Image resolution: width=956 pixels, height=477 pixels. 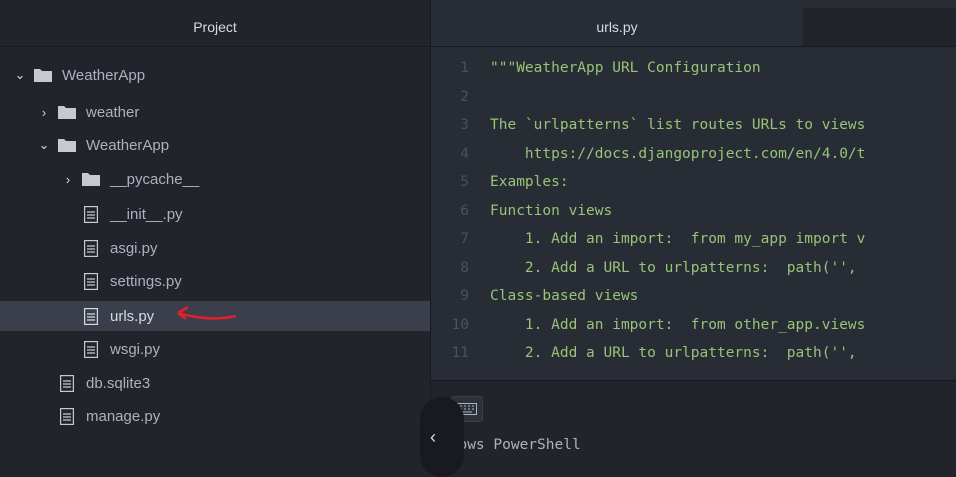 What do you see at coordinates (113, 112) in the screenshot?
I see `tree-item-label: weather` at bounding box center [113, 112].